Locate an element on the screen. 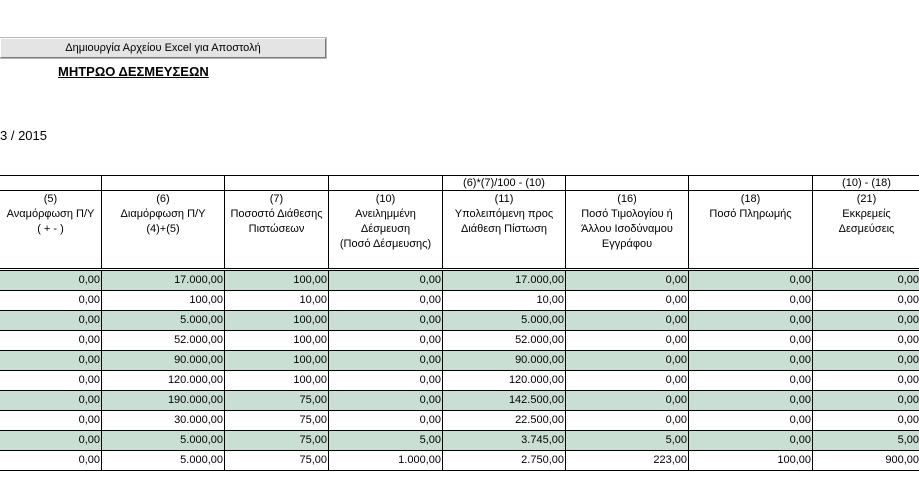 Image resolution: width=919 pixels, height=482 pixels. formula-cell-remaining-credit: (6)*(7)/100 - (10) is located at coordinates (504, 183).